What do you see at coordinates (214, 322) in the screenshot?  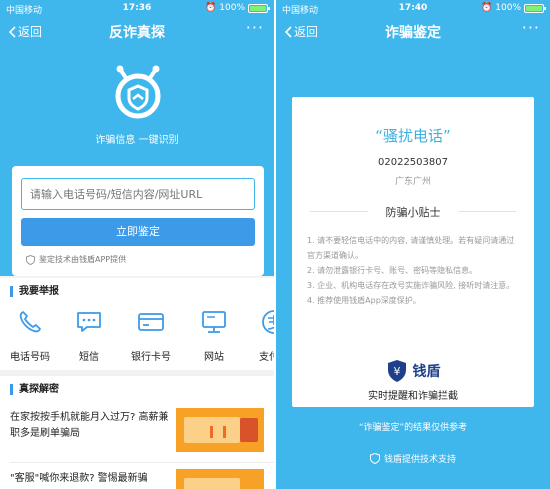 I see `website-icon` at bounding box center [214, 322].